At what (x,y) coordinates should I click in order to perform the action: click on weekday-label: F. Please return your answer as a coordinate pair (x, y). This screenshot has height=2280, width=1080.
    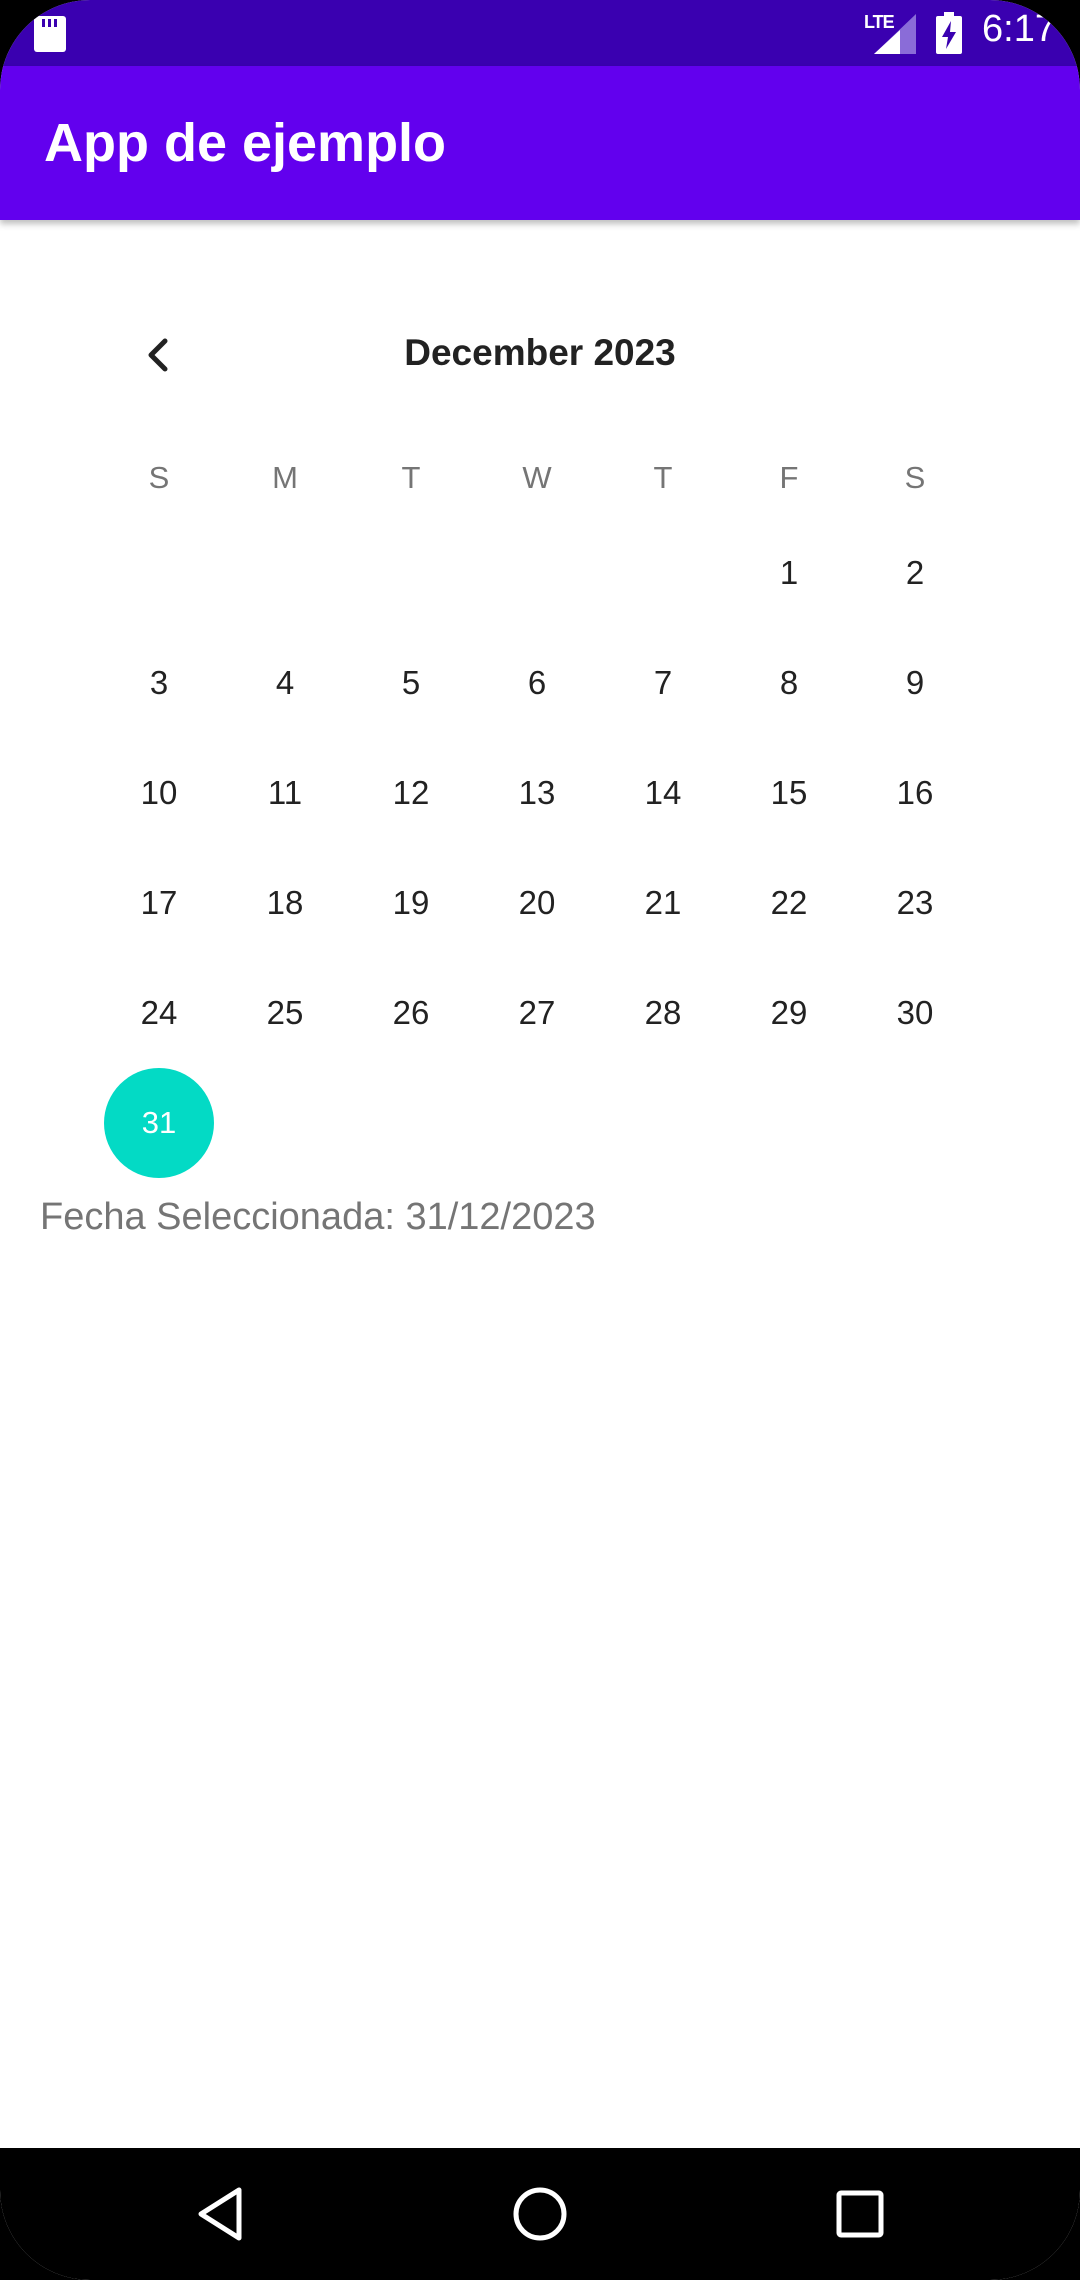
    Looking at the image, I should click on (789, 477).